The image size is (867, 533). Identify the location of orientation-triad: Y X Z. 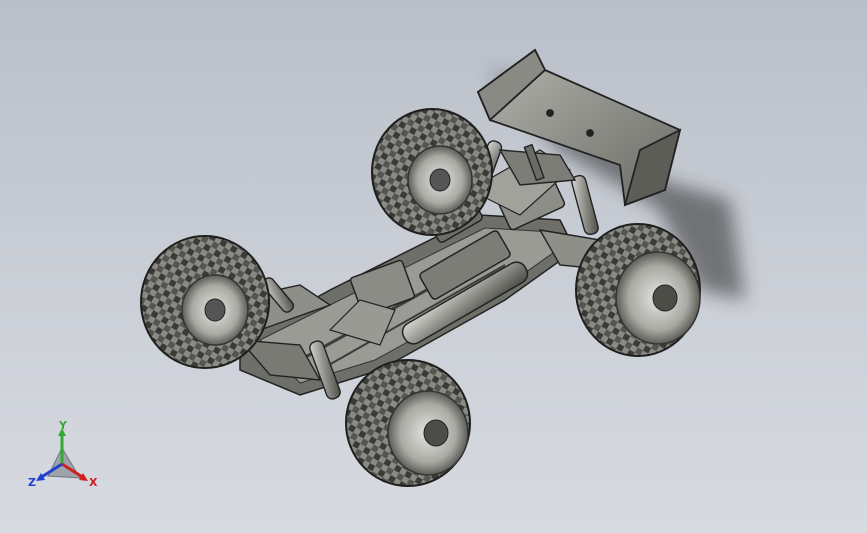
(64, 458).